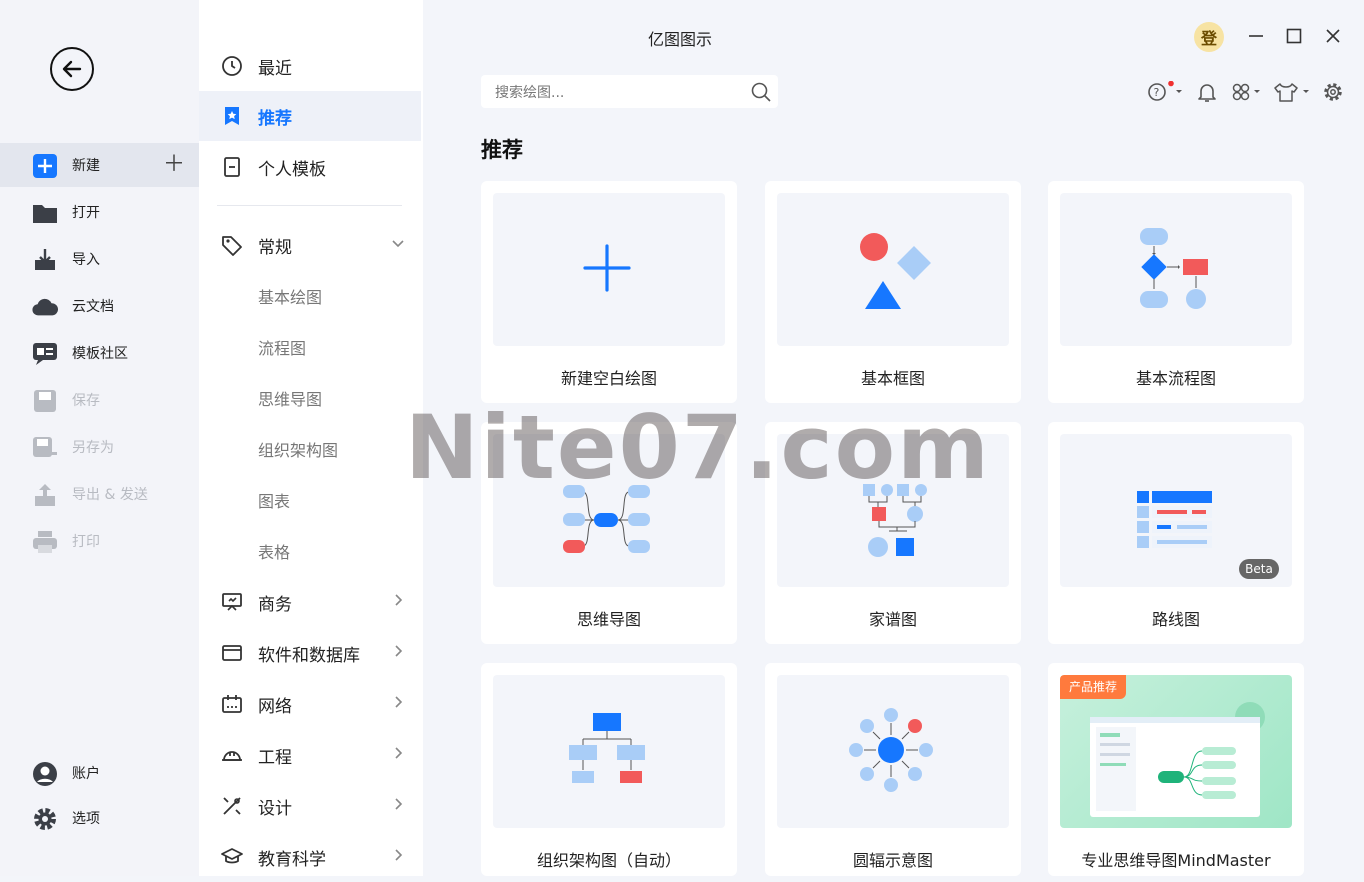 This screenshot has width=1364, height=882. What do you see at coordinates (99, 353) in the screenshot?
I see `rail-item-template-community: 模板社区` at bounding box center [99, 353].